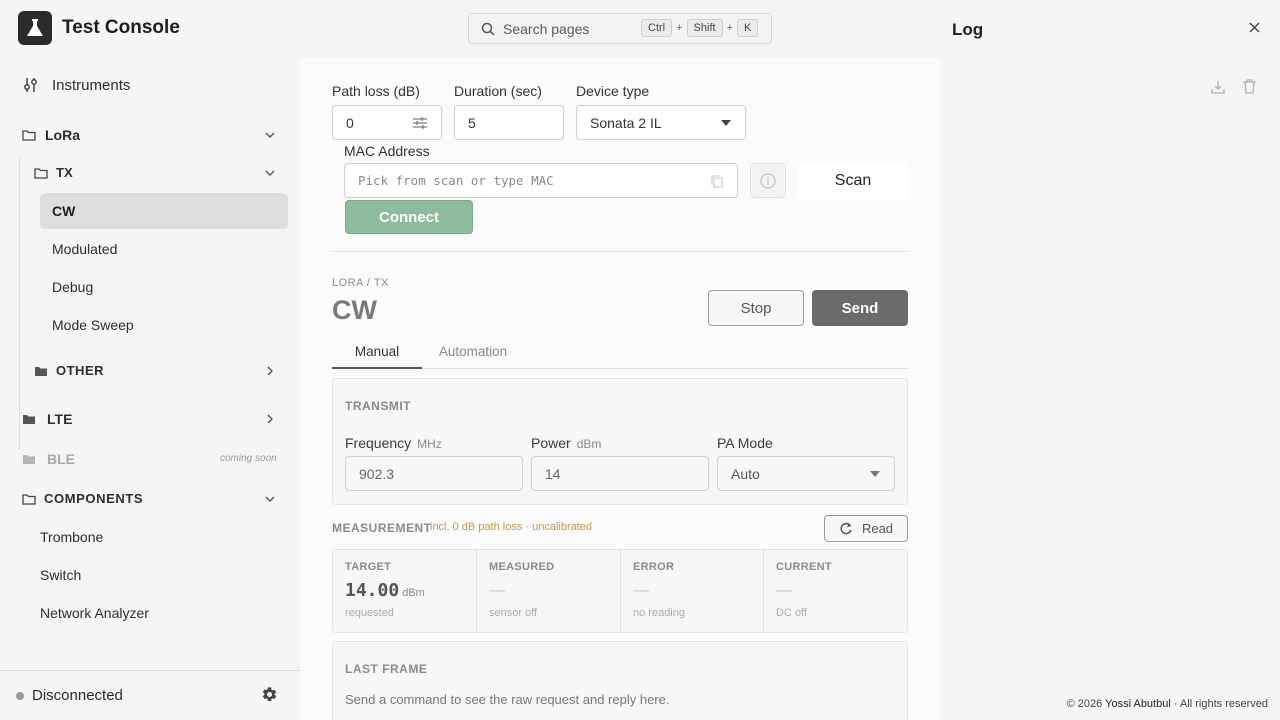 This screenshot has width=1280, height=720. I want to click on tab-manual-label: Manual, so click(377, 351).